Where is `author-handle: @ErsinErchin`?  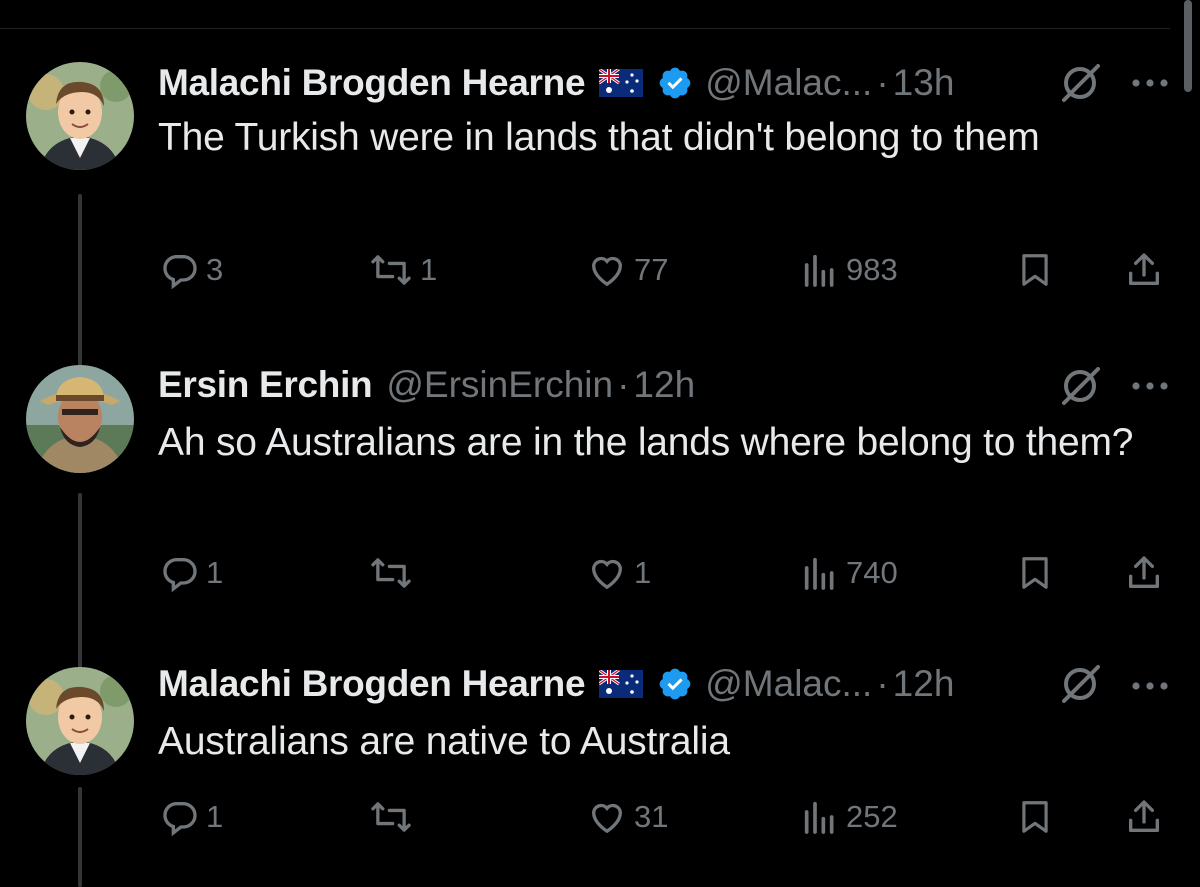 author-handle: @ErsinErchin is located at coordinates (499, 385).